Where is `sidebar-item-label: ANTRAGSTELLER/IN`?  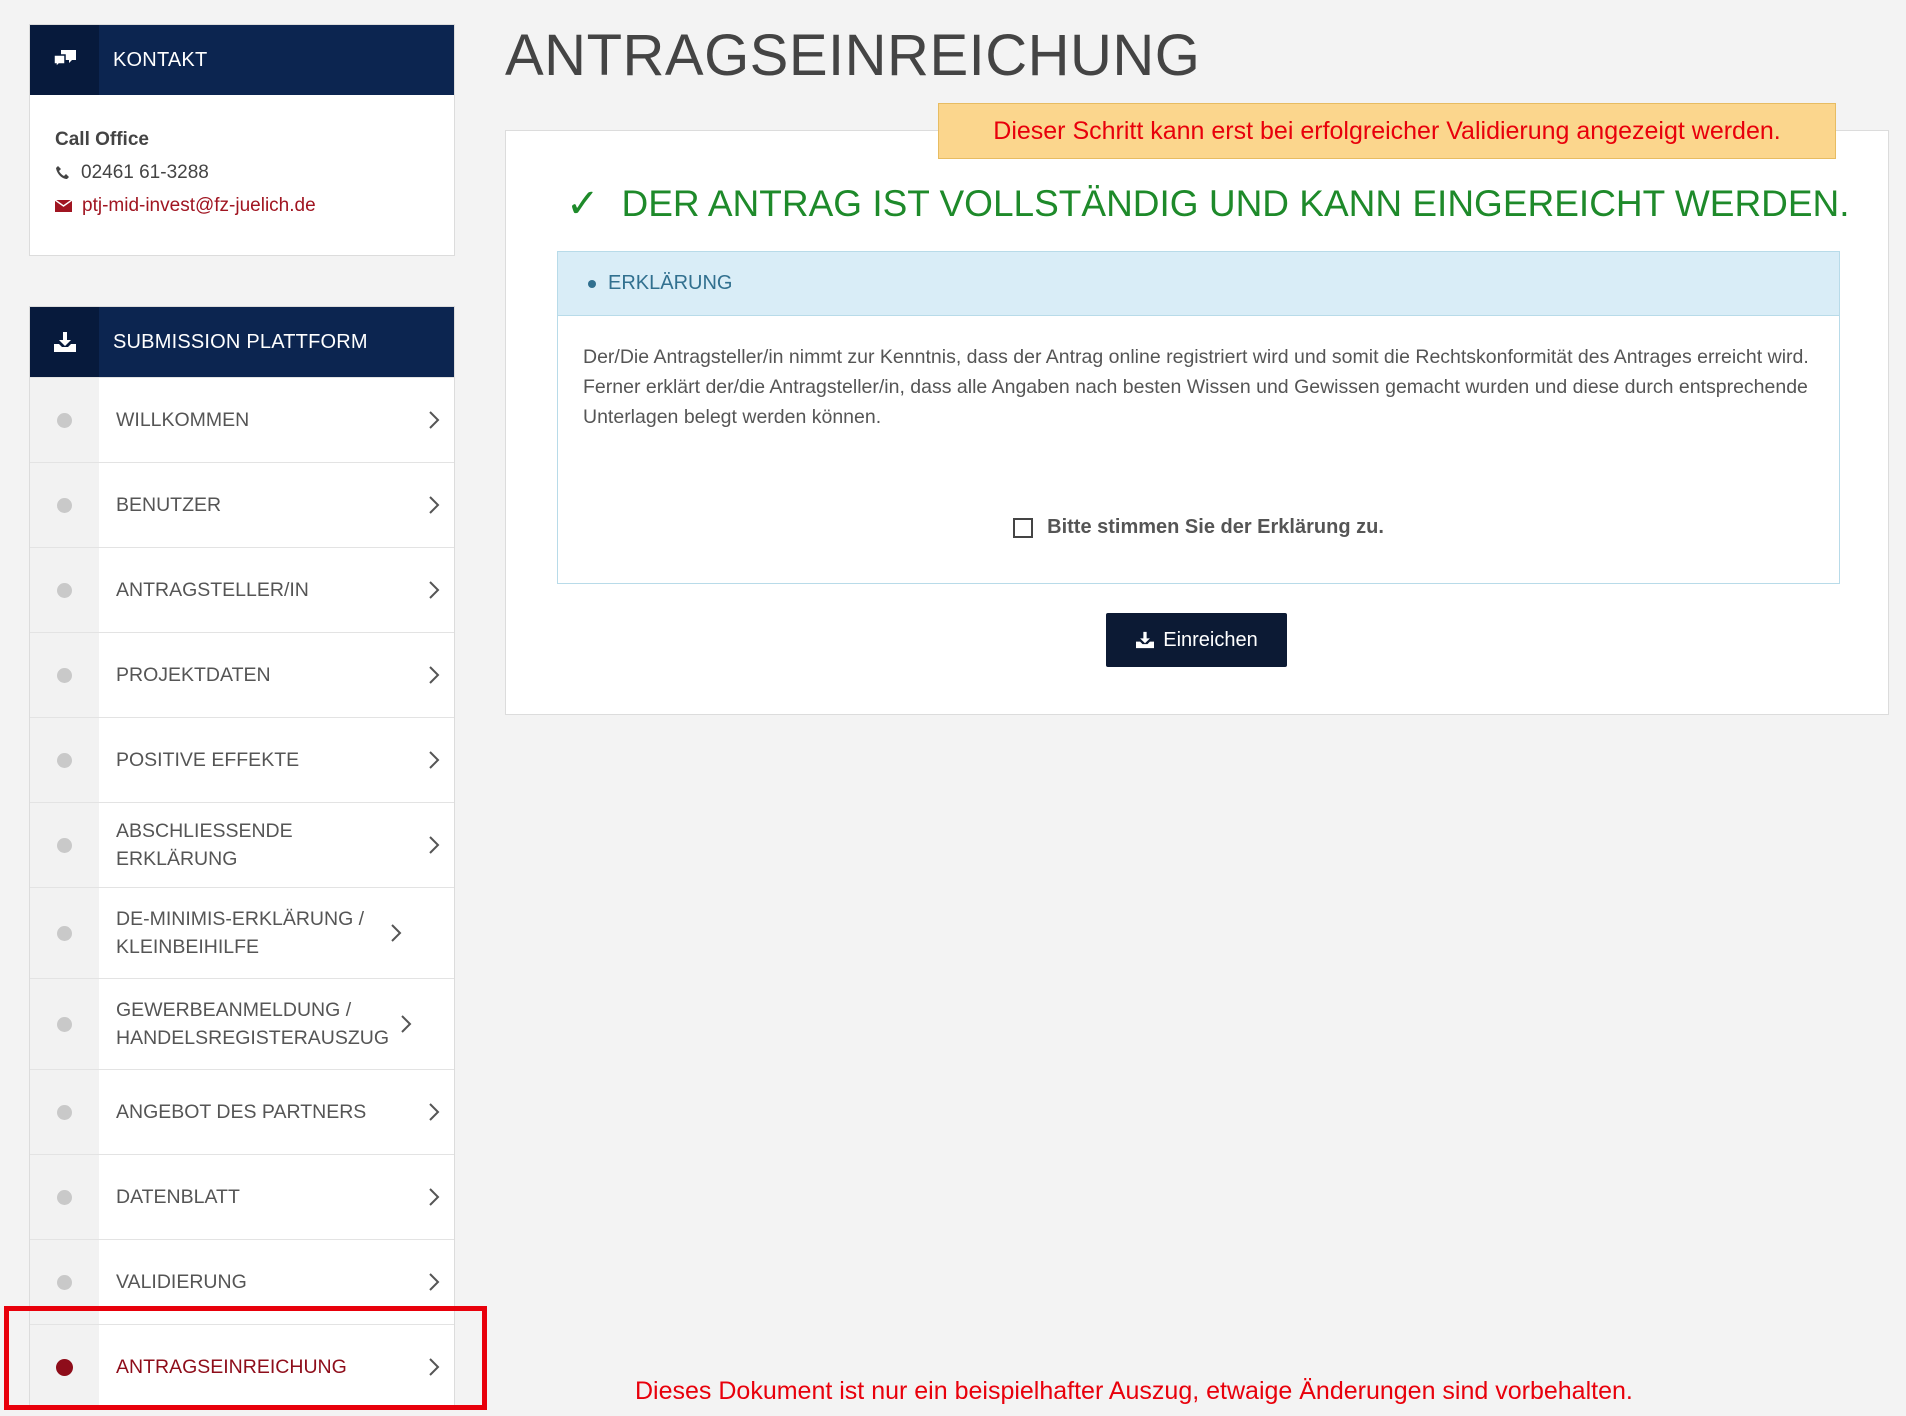 sidebar-item-label: ANTRAGSTELLER/IN is located at coordinates (212, 590).